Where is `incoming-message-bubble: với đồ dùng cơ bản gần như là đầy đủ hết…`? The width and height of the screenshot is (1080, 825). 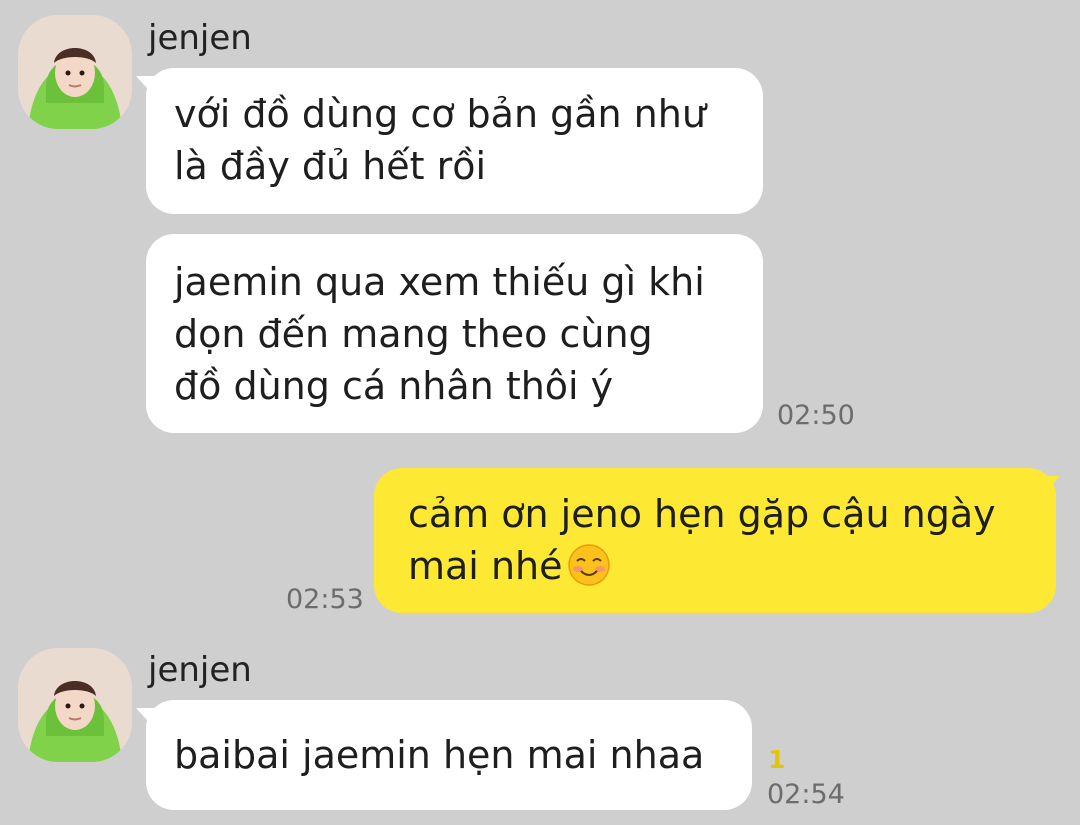 incoming-message-bubble: với đồ dùng cơ bản gần như là đầy đủ hết… is located at coordinates (454, 141).